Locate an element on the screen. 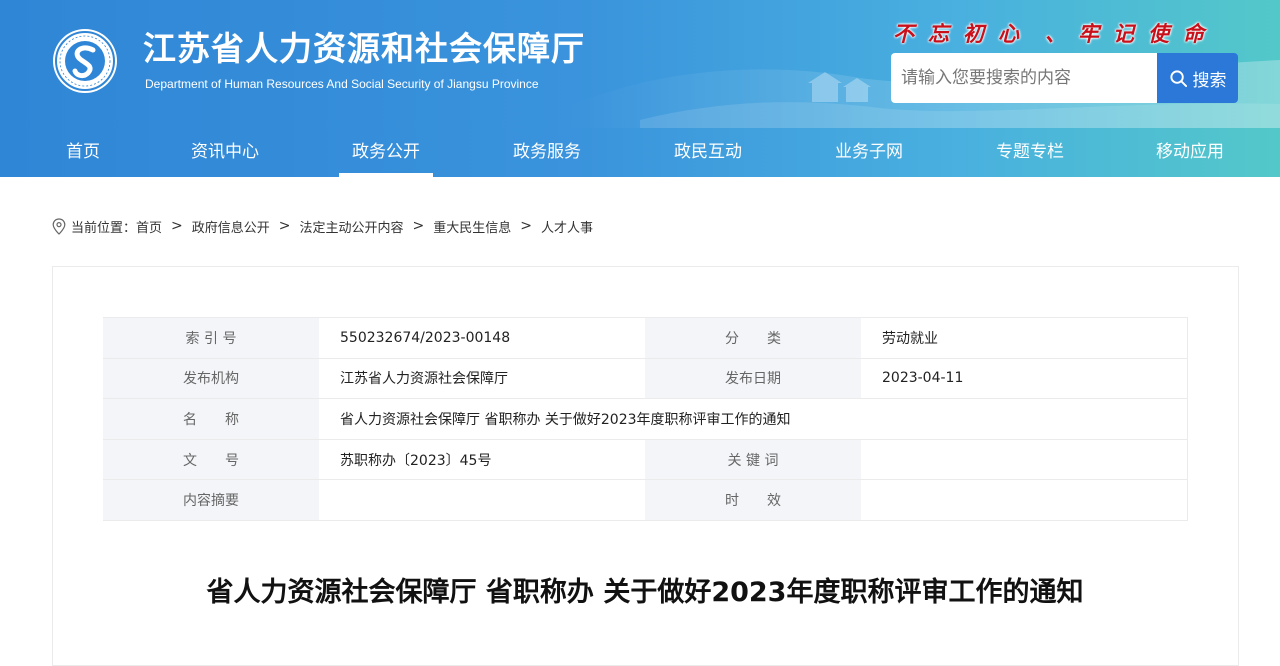  index-number-label: 索 引 号 is located at coordinates (211, 338).